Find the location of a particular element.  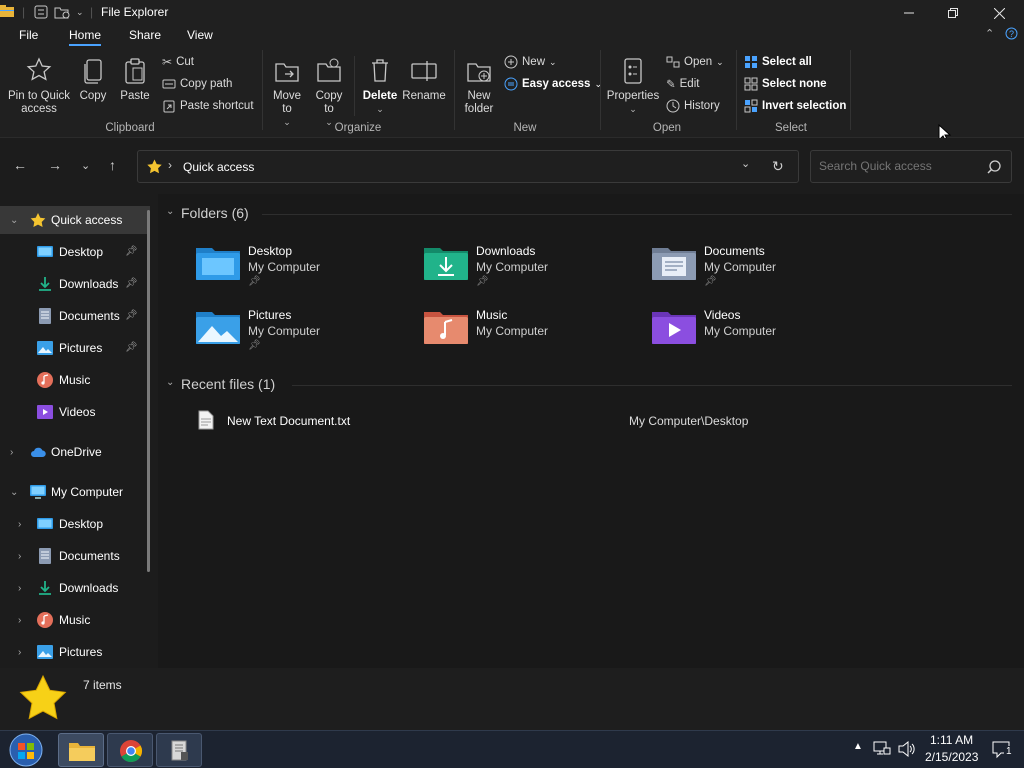

computer-icon is located at coordinates (38, 492).